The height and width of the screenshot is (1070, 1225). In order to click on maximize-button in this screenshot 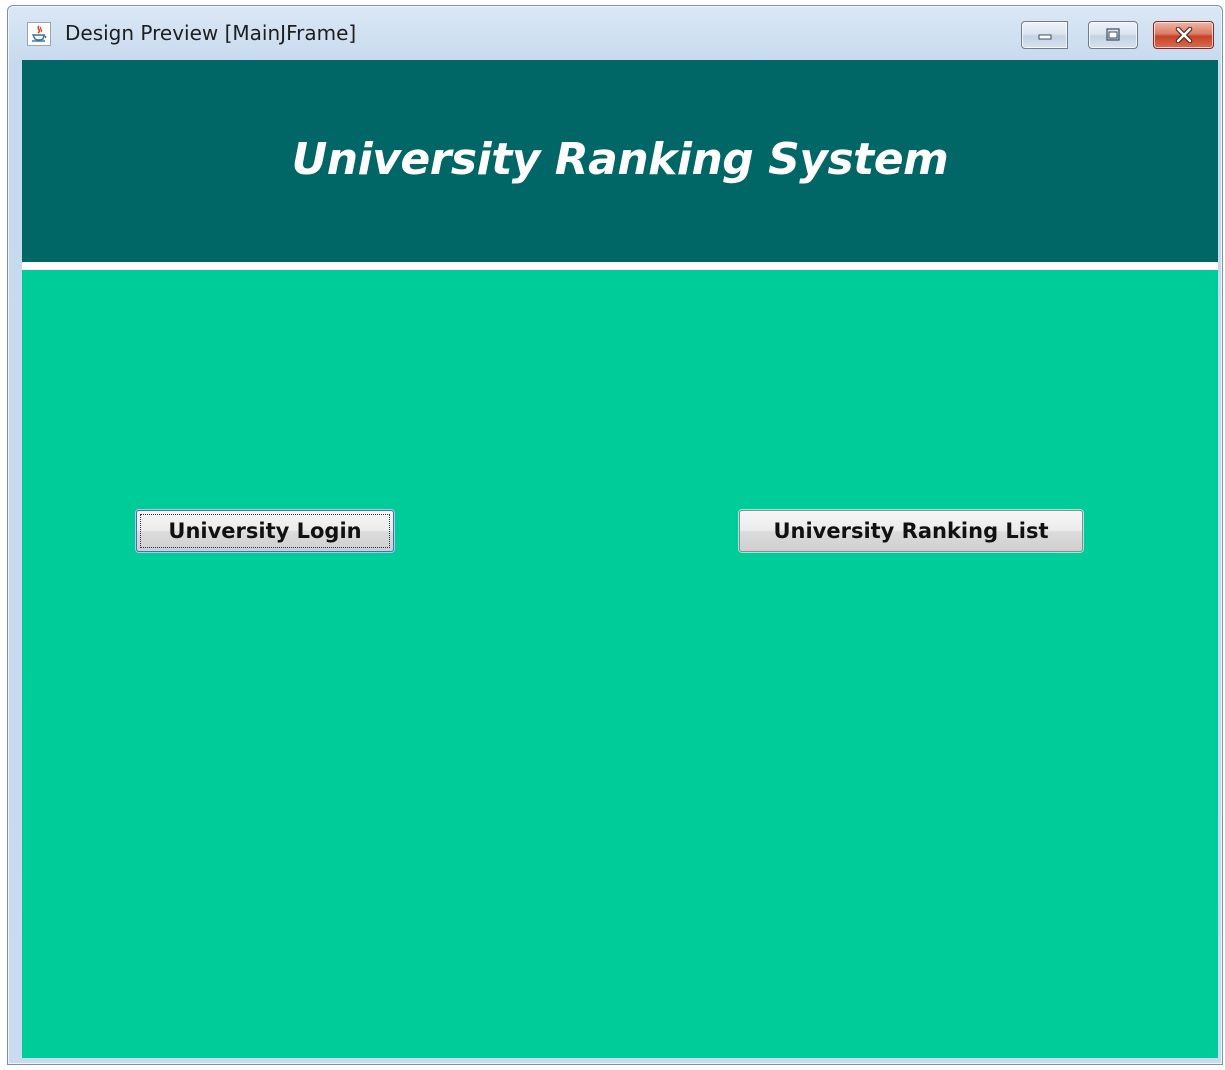, I will do `click(1113, 35)`.